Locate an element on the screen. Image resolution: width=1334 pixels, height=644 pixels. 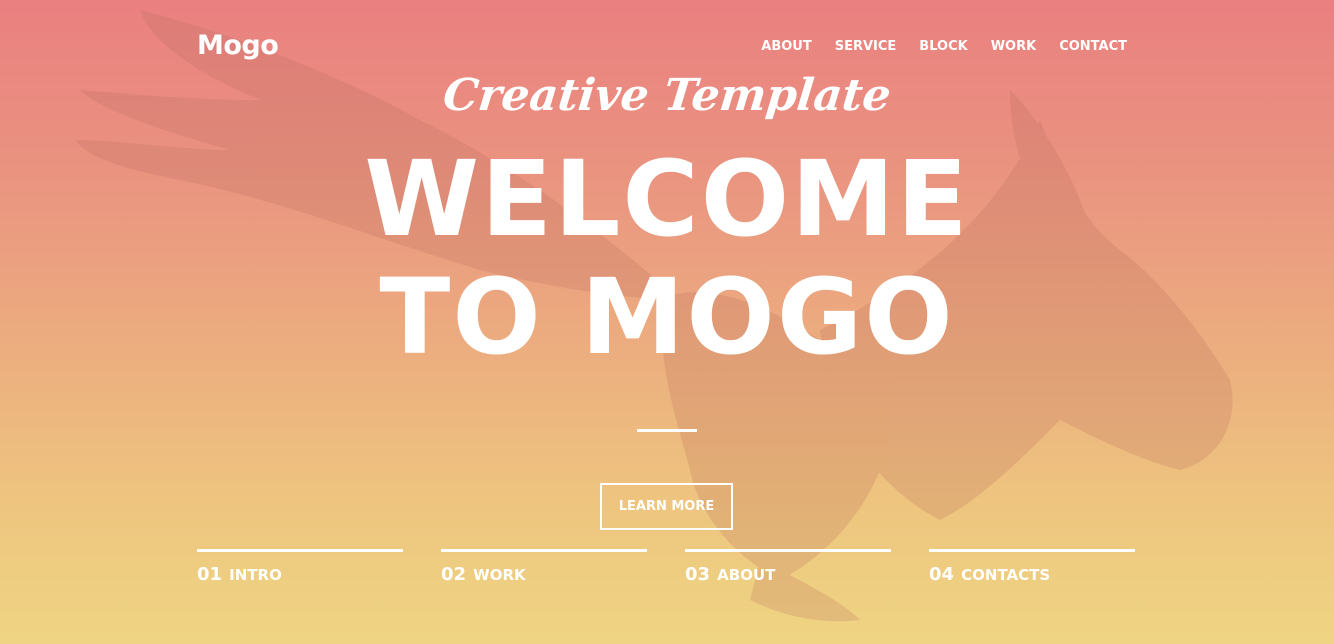
slide-label: ABOUT is located at coordinates (746, 575).